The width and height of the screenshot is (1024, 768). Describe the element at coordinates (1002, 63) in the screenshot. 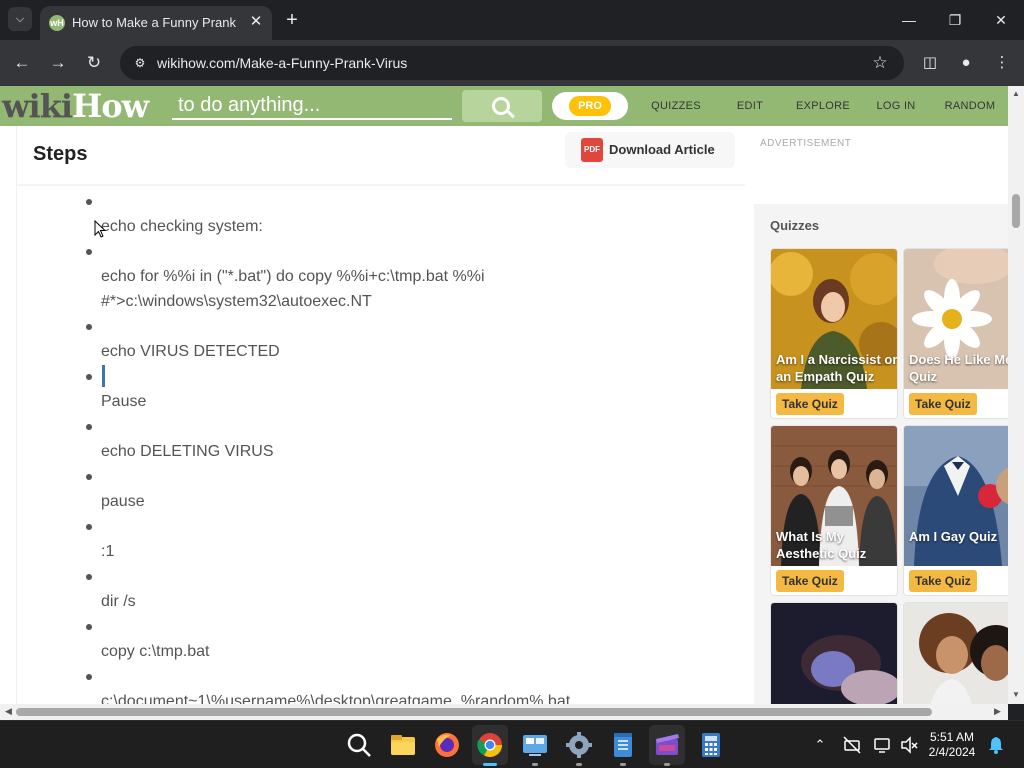

I see `menu-icon: ⋮` at that location.